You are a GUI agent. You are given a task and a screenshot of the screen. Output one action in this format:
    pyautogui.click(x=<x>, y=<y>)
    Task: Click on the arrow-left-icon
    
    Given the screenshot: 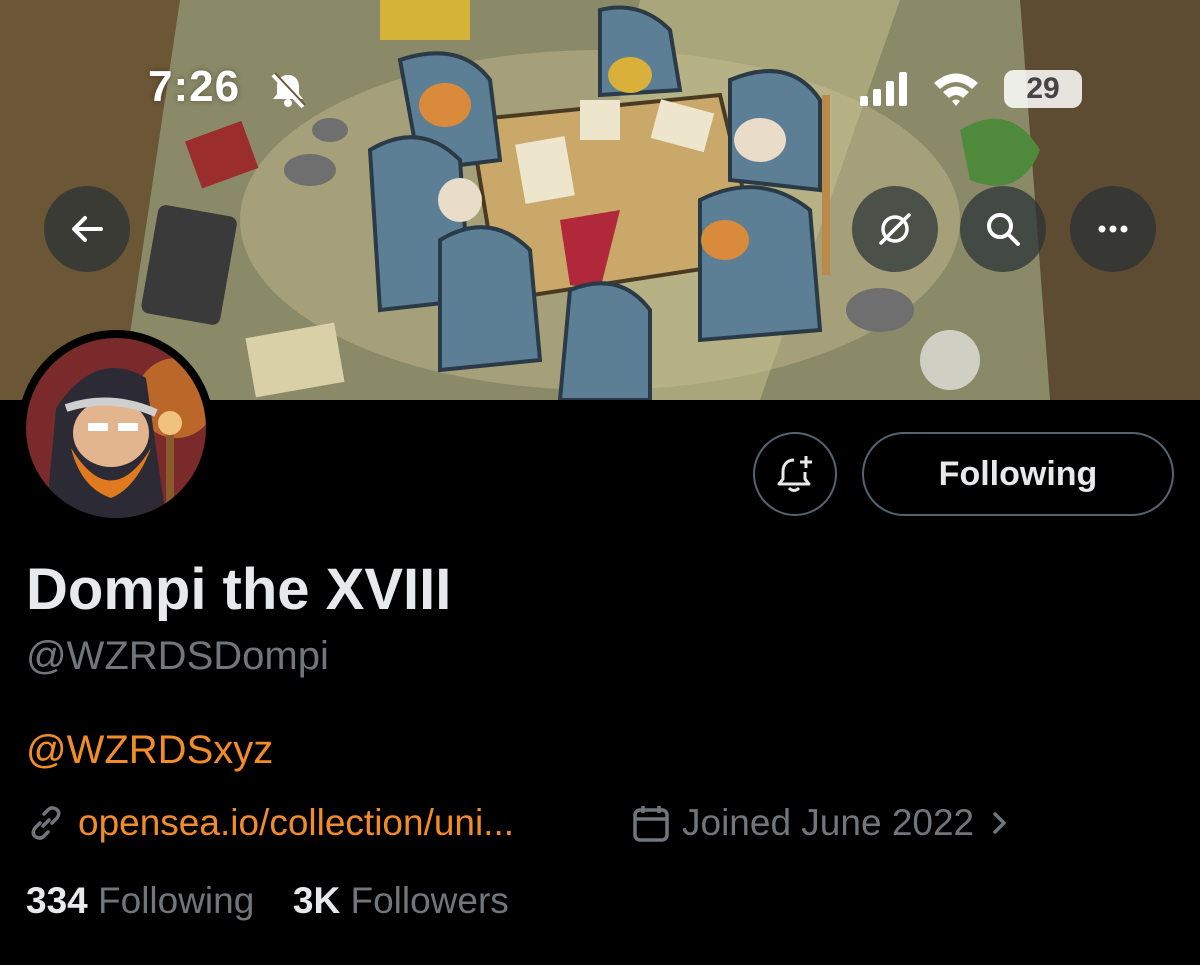 What is the action you would take?
    pyautogui.click(x=87, y=229)
    